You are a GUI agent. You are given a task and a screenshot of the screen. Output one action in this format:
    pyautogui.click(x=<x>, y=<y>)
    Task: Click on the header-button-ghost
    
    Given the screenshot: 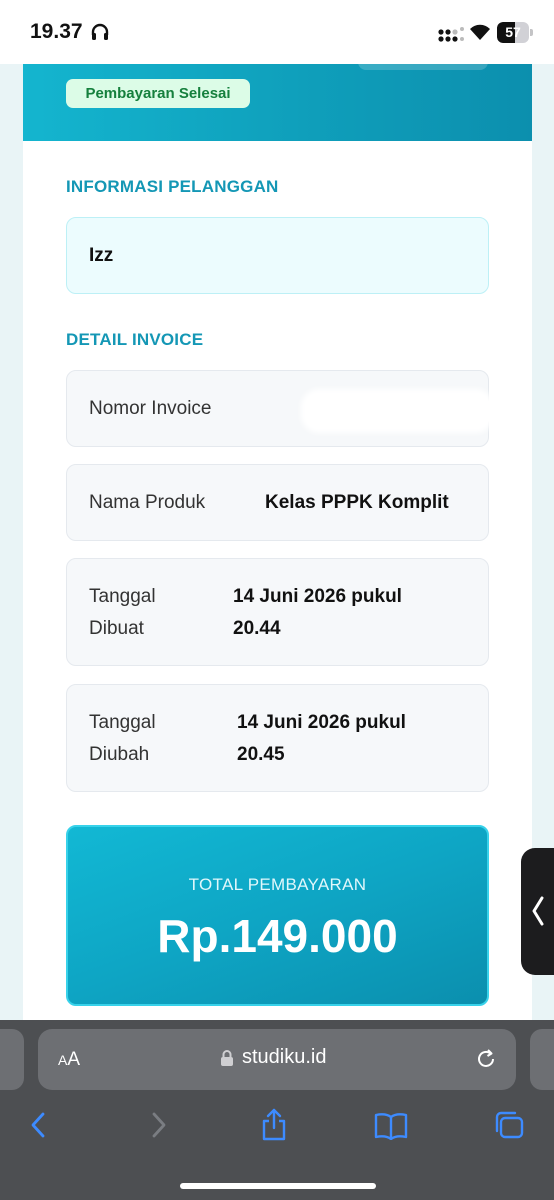 What is the action you would take?
    pyautogui.click(x=423, y=67)
    